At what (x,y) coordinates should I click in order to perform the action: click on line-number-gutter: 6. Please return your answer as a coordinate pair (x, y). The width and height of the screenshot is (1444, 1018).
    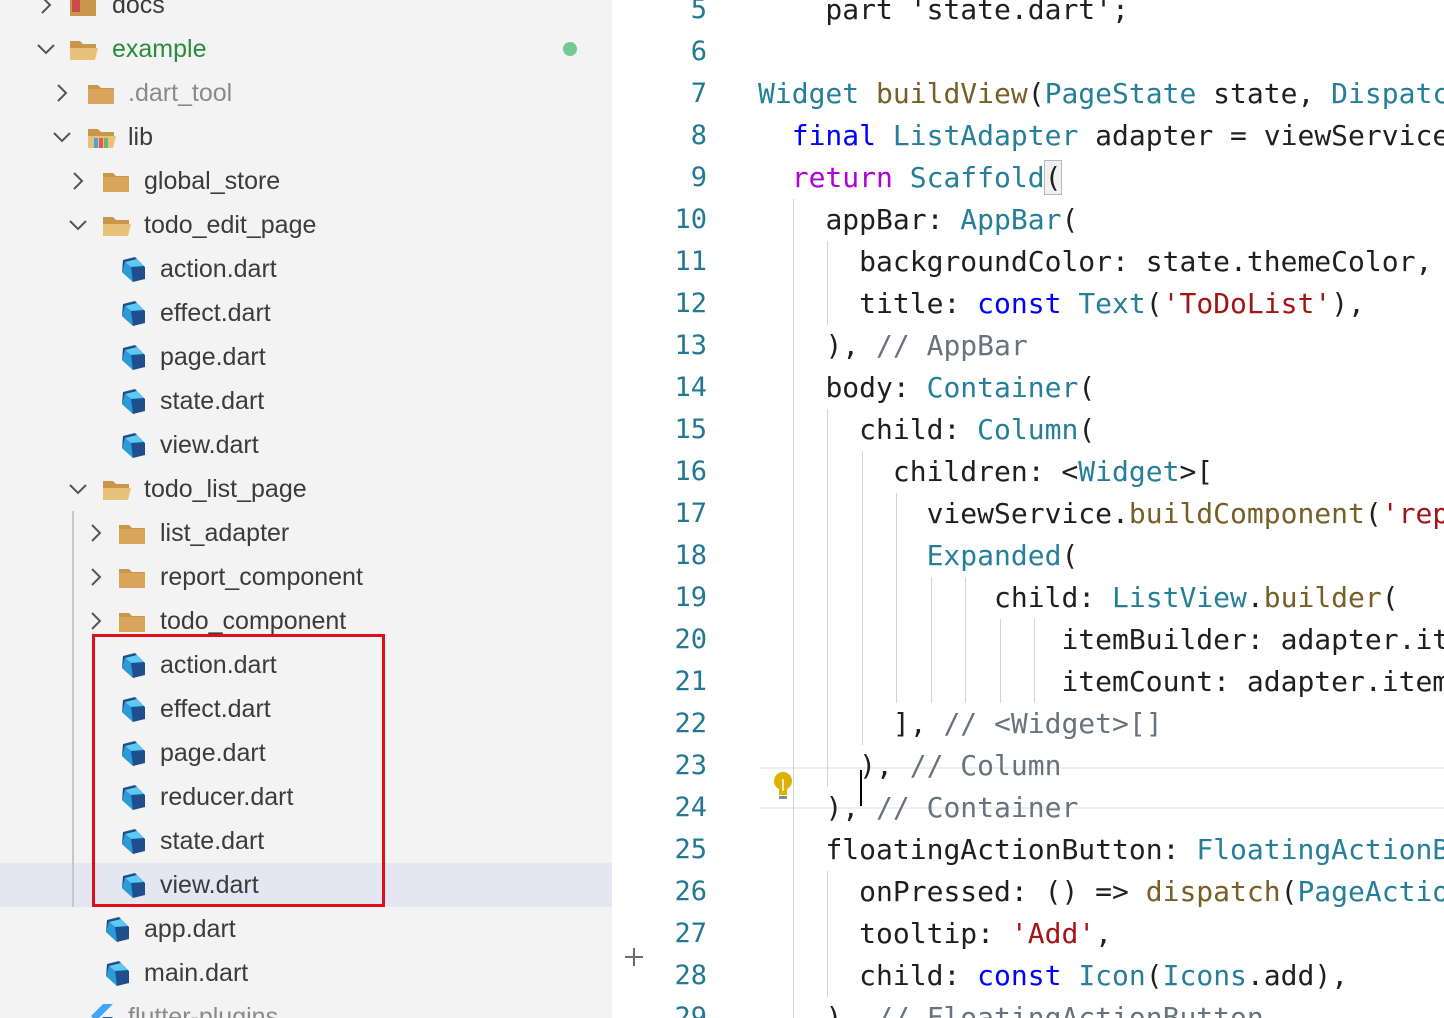
    Looking at the image, I should click on (676, 52).